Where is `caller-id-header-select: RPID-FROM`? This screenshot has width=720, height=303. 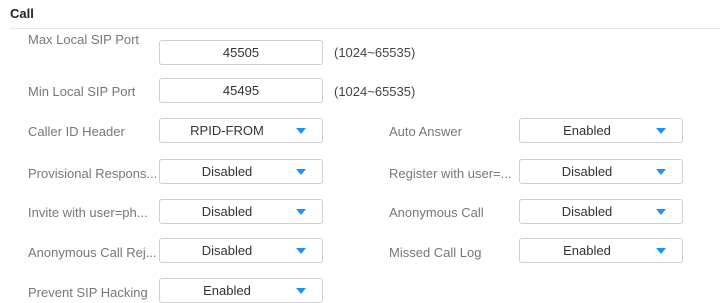 caller-id-header-select: RPID-FROM is located at coordinates (241, 130).